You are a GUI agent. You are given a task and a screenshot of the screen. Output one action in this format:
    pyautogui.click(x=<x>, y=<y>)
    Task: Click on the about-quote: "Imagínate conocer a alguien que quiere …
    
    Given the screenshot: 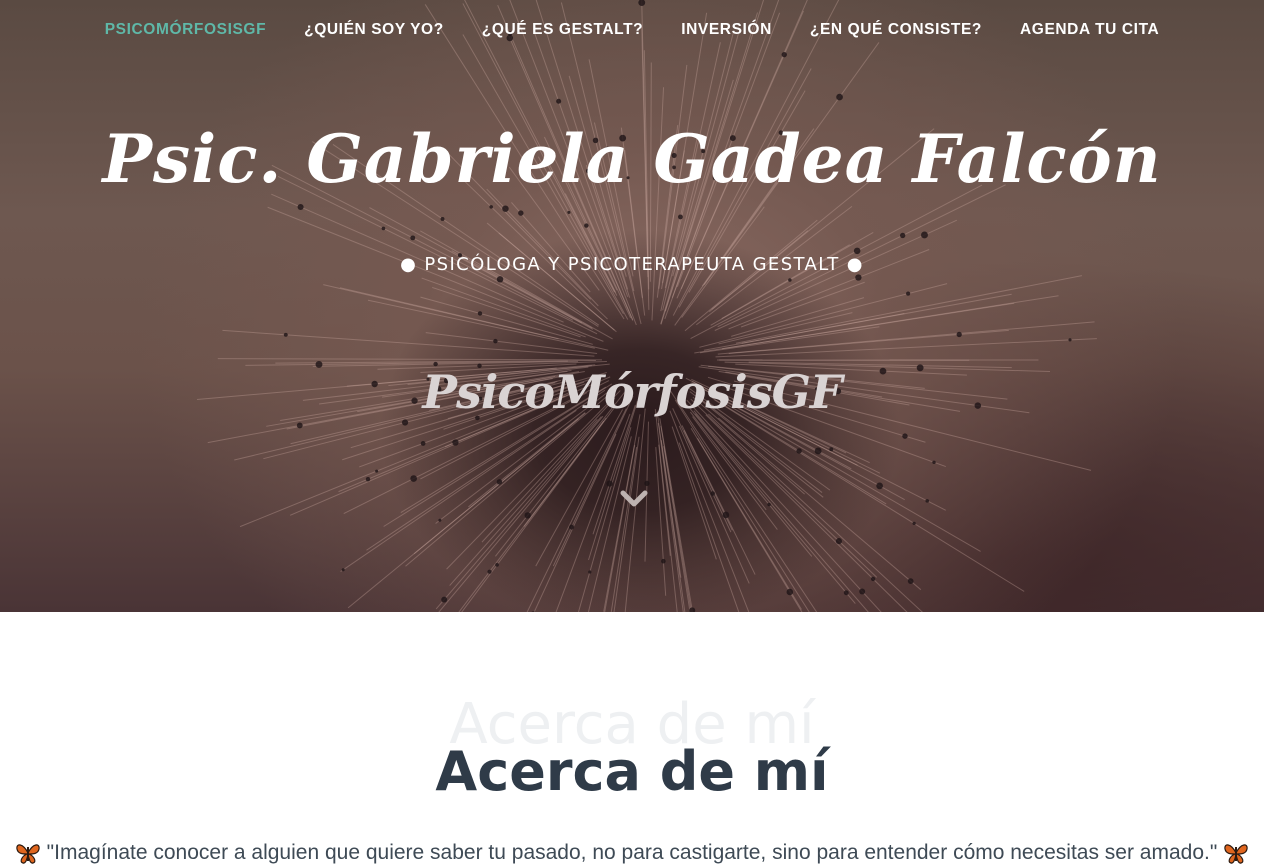 What is the action you would take?
    pyautogui.click(x=632, y=851)
    